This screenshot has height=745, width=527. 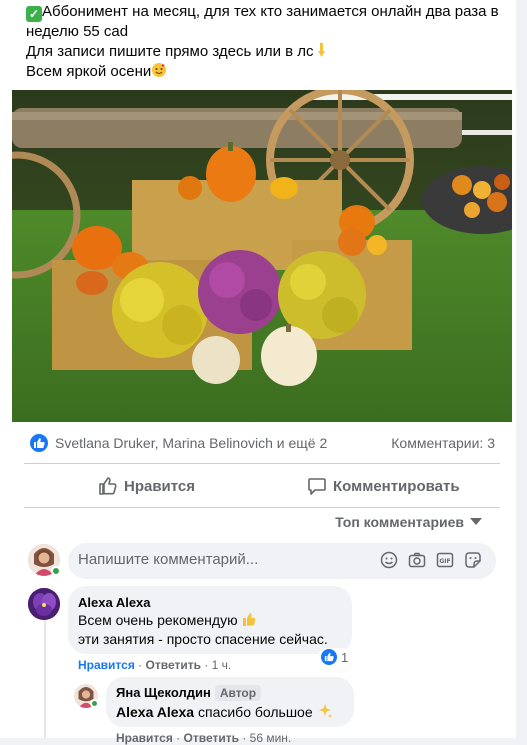 I want to click on comment-text-line-1: Всем очень рекомендую, so click(x=167, y=620).